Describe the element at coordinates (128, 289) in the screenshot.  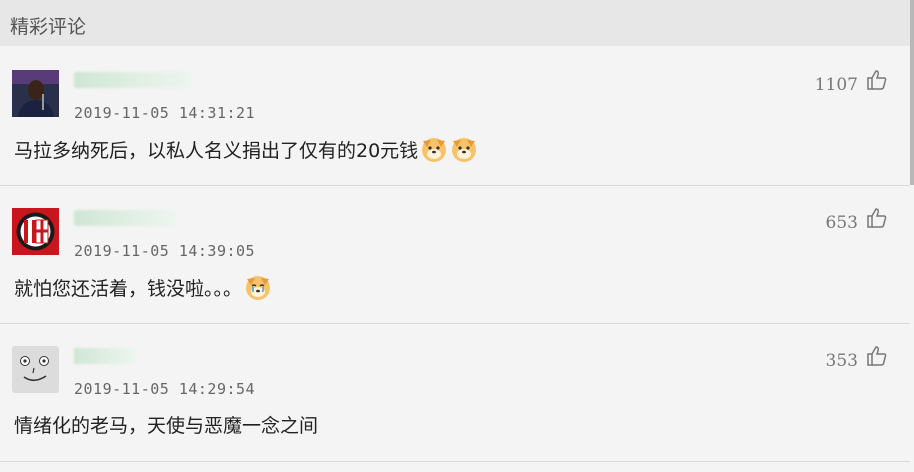
I see `comment-text-content: 就怕您还活着，钱没啦。。。` at that location.